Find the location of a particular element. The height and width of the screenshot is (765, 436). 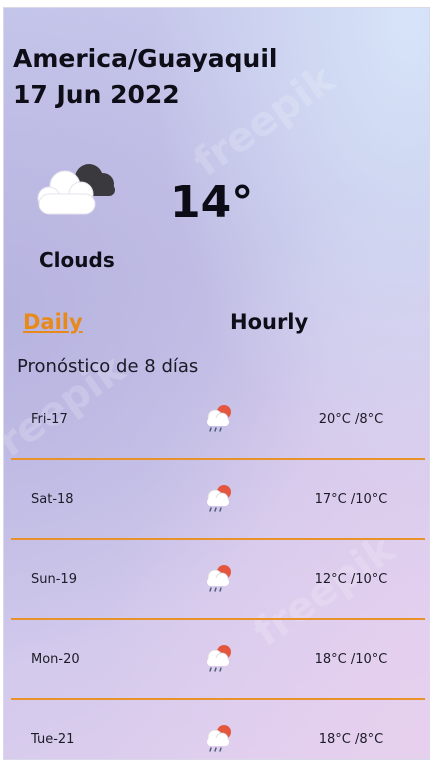

clouds-icon is located at coordinates (76, 189).